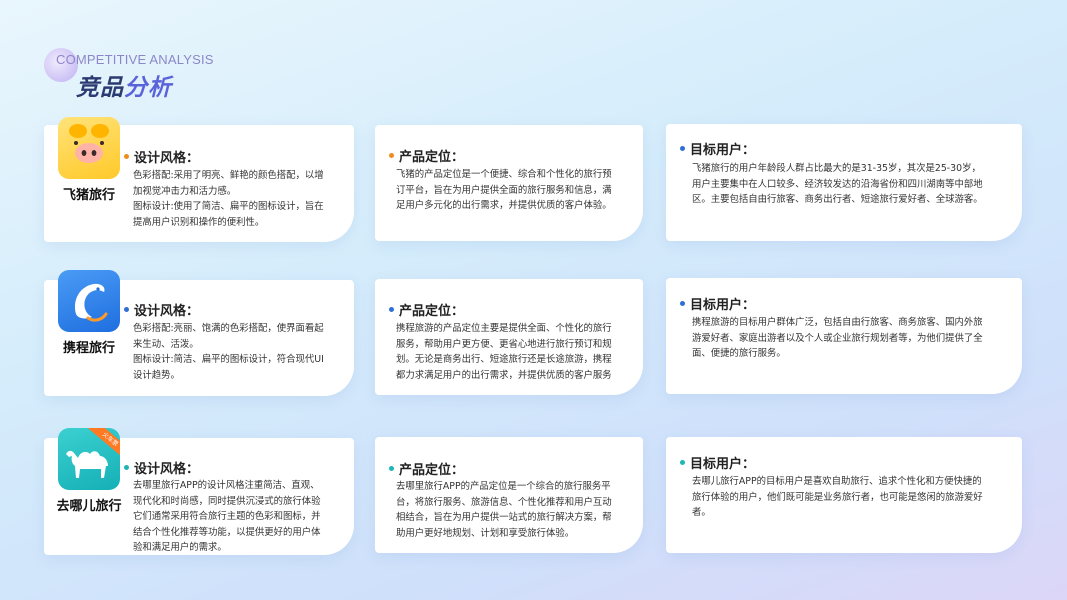  Describe the element at coordinates (135, 59) in the screenshot. I see `page-subtitle-en: COMPETITIVE ANALYSIS` at that location.